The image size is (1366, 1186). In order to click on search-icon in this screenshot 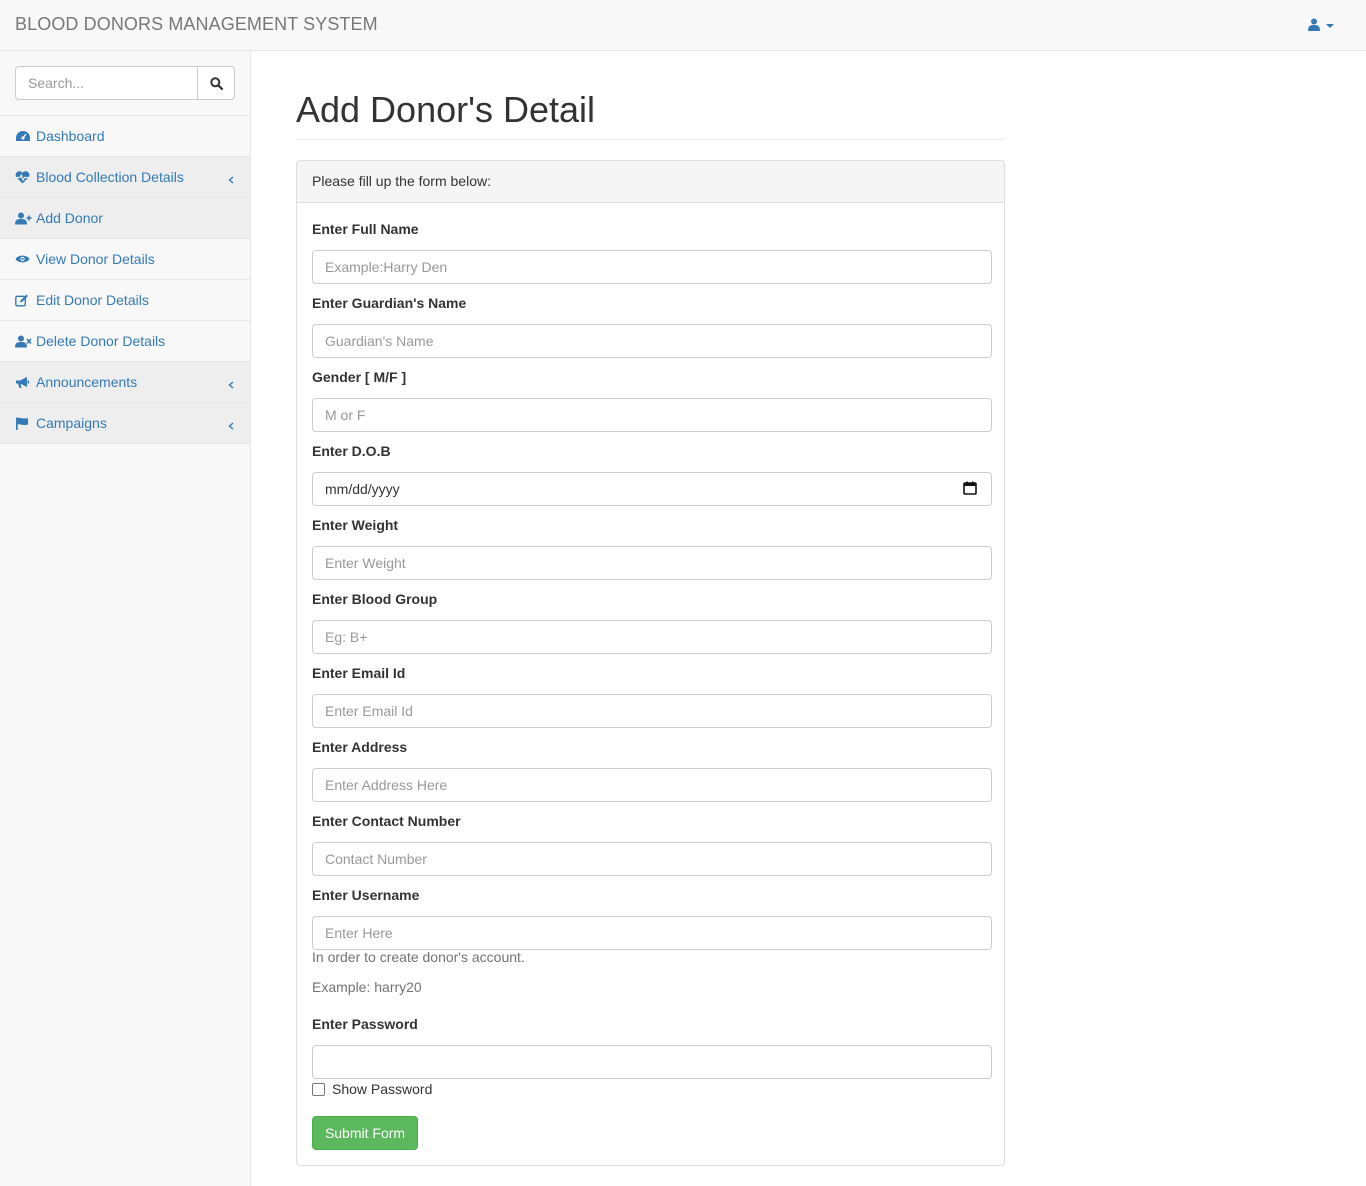, I will do `click(216, 83)`.